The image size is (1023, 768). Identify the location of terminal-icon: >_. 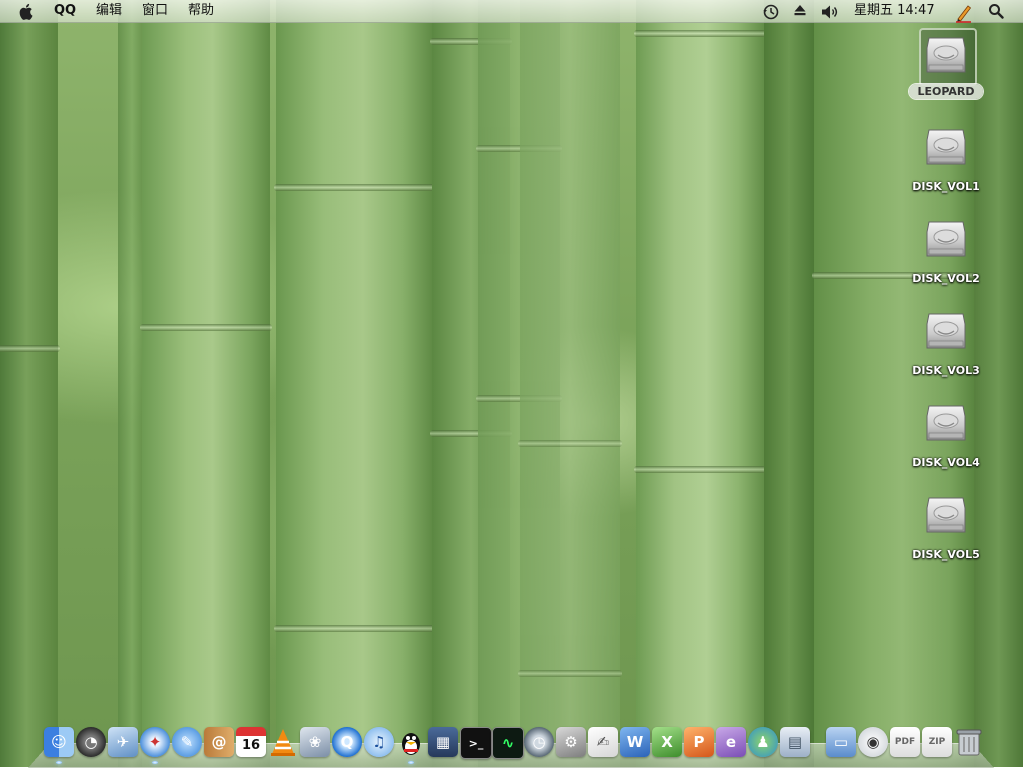
(476, 743).